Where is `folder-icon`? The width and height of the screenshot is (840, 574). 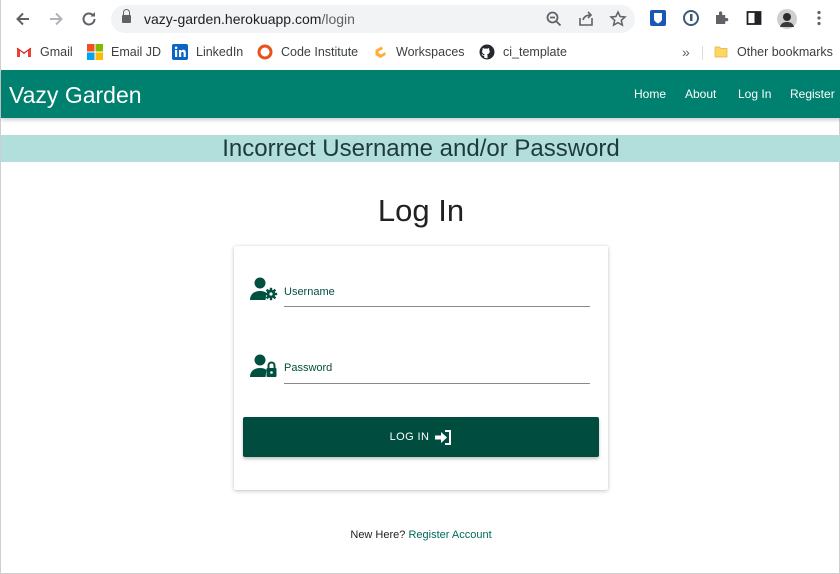
folder-icon is located at coordinates (721, 52).